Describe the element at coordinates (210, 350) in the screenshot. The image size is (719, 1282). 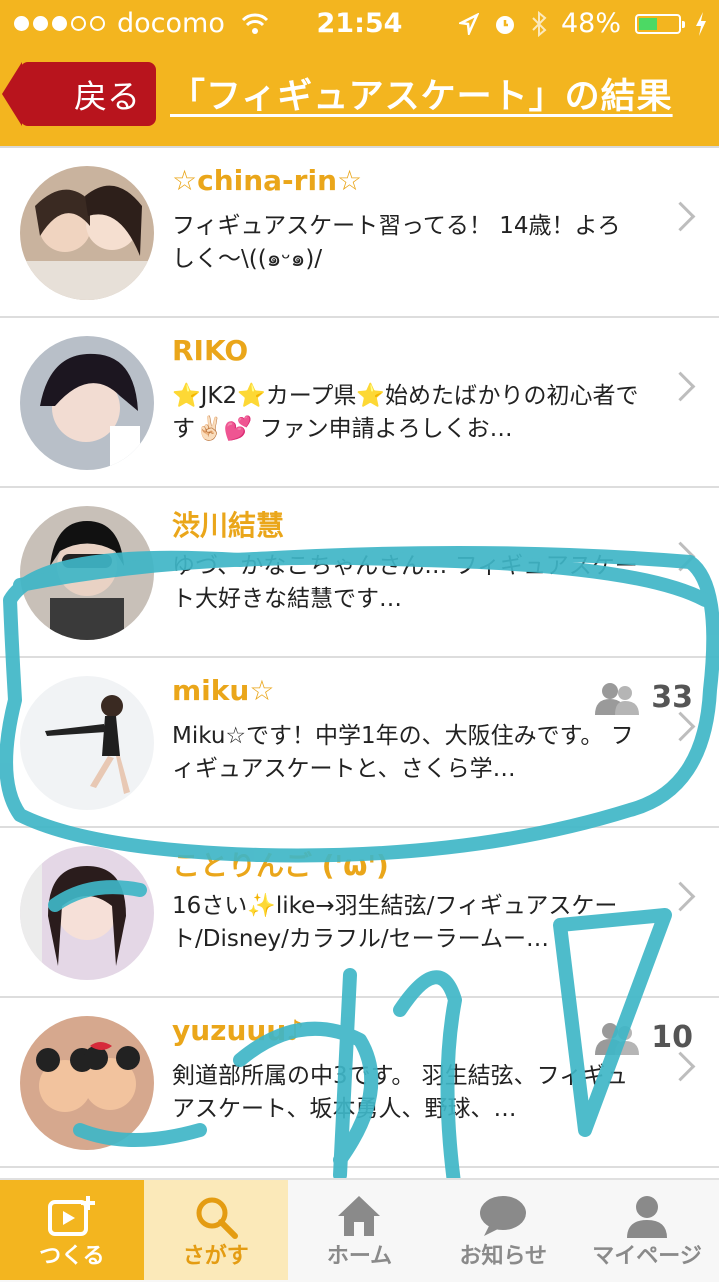
I see `user-name: RIKO` at that location.